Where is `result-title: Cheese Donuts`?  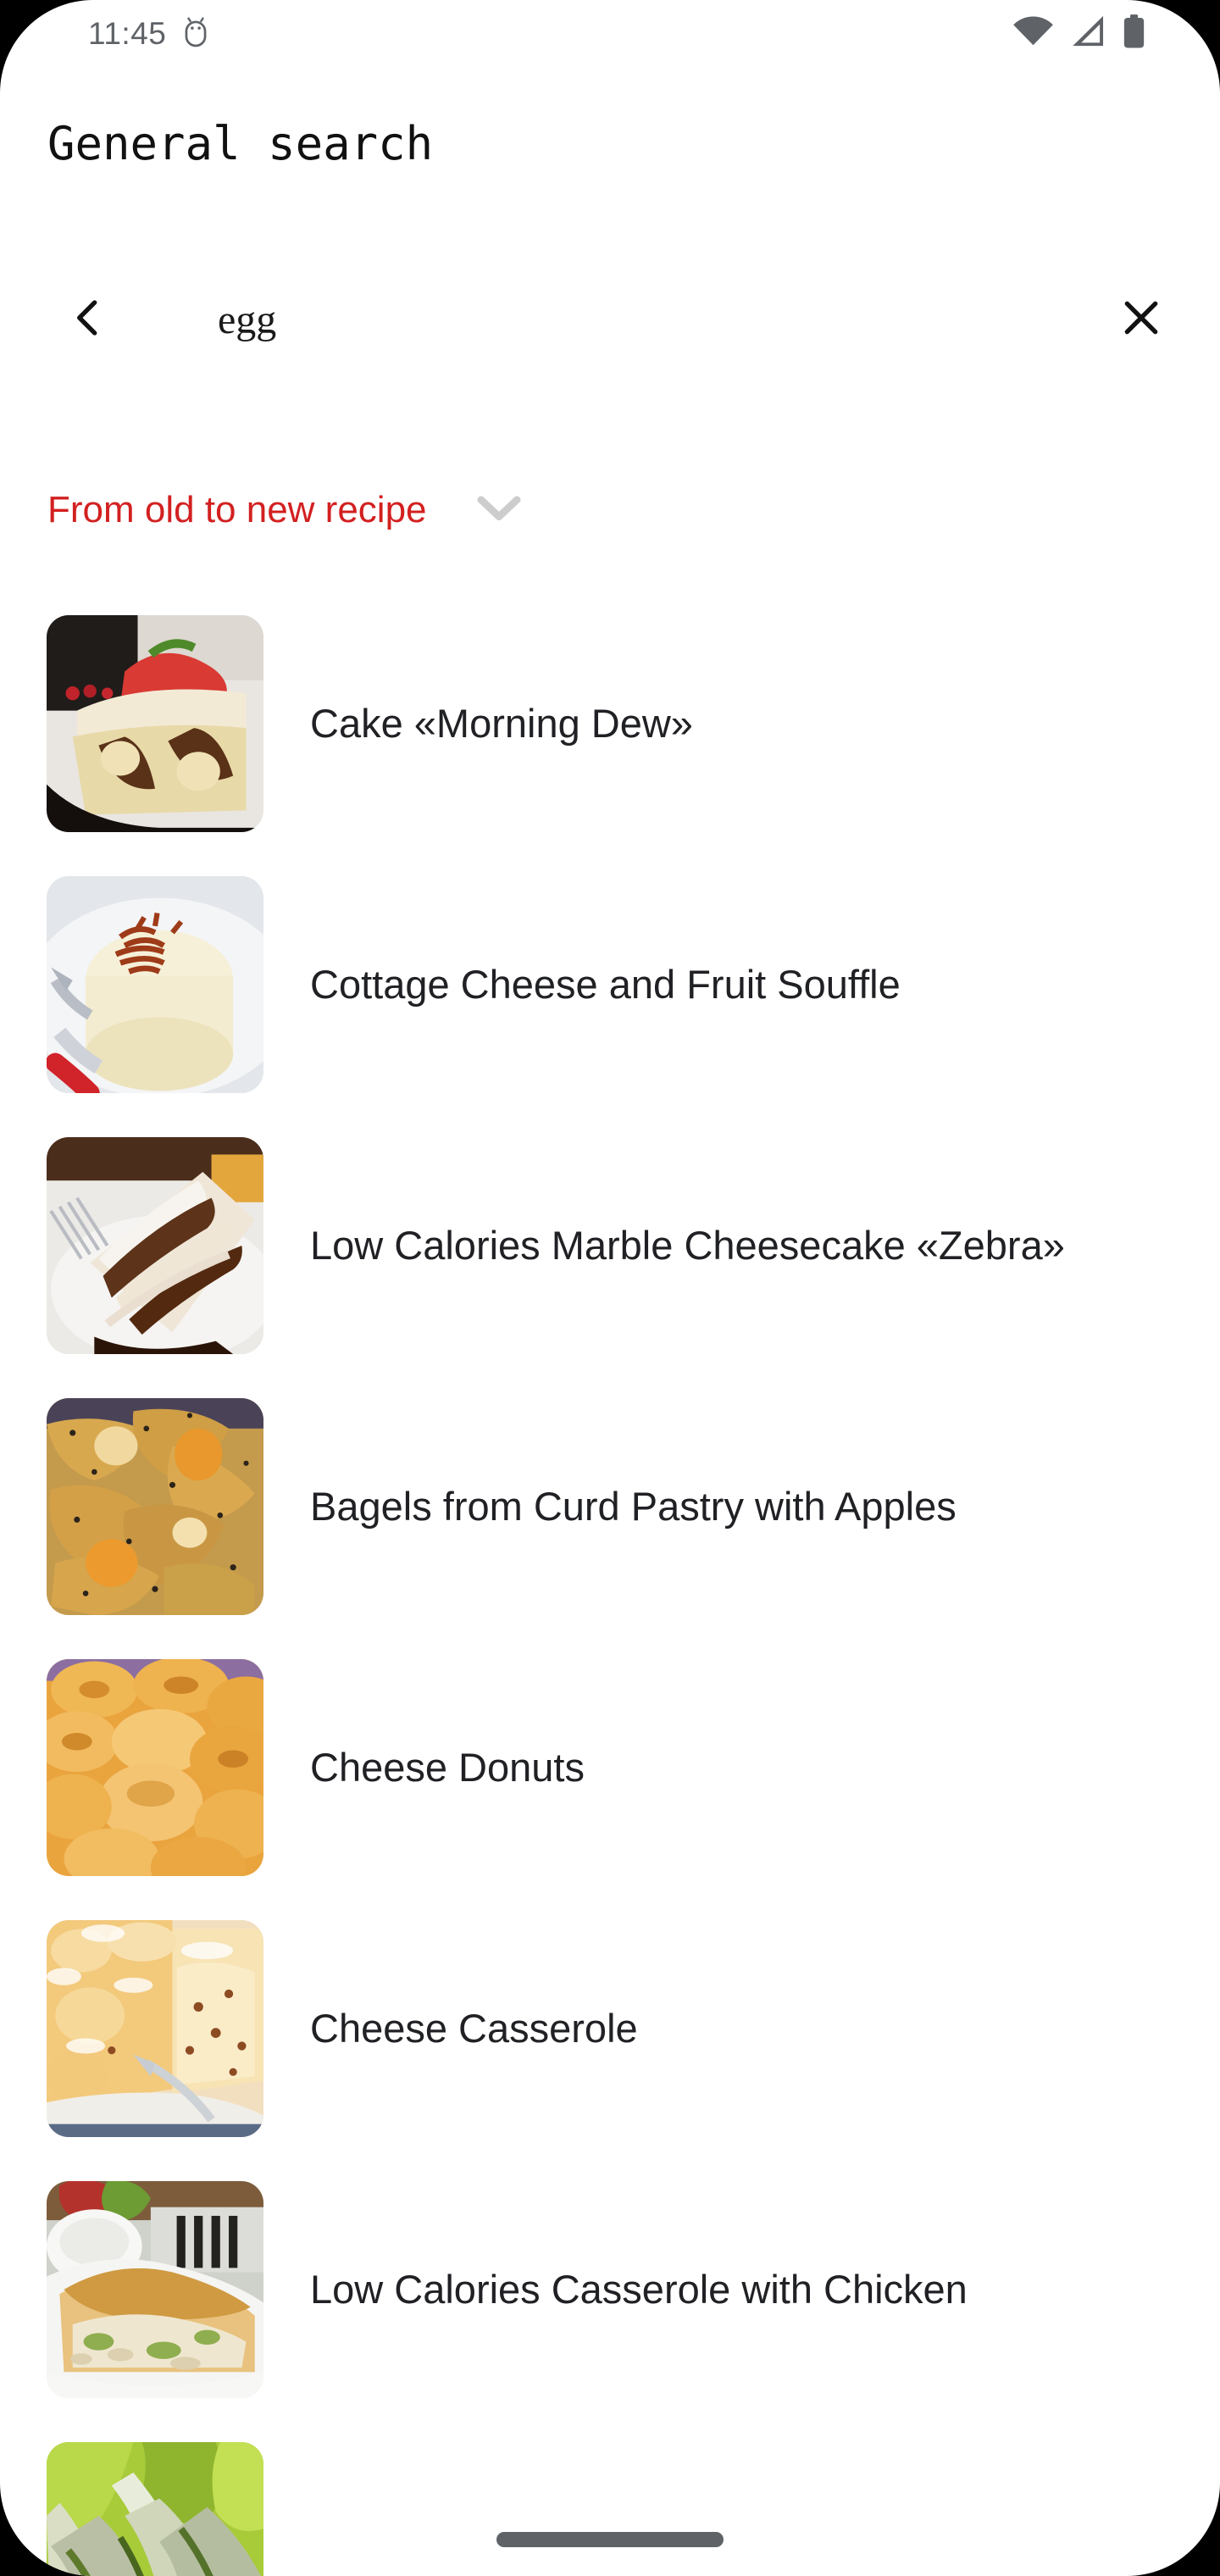 result-title: Cheese Donuts is located at coordinates (447, 1767).